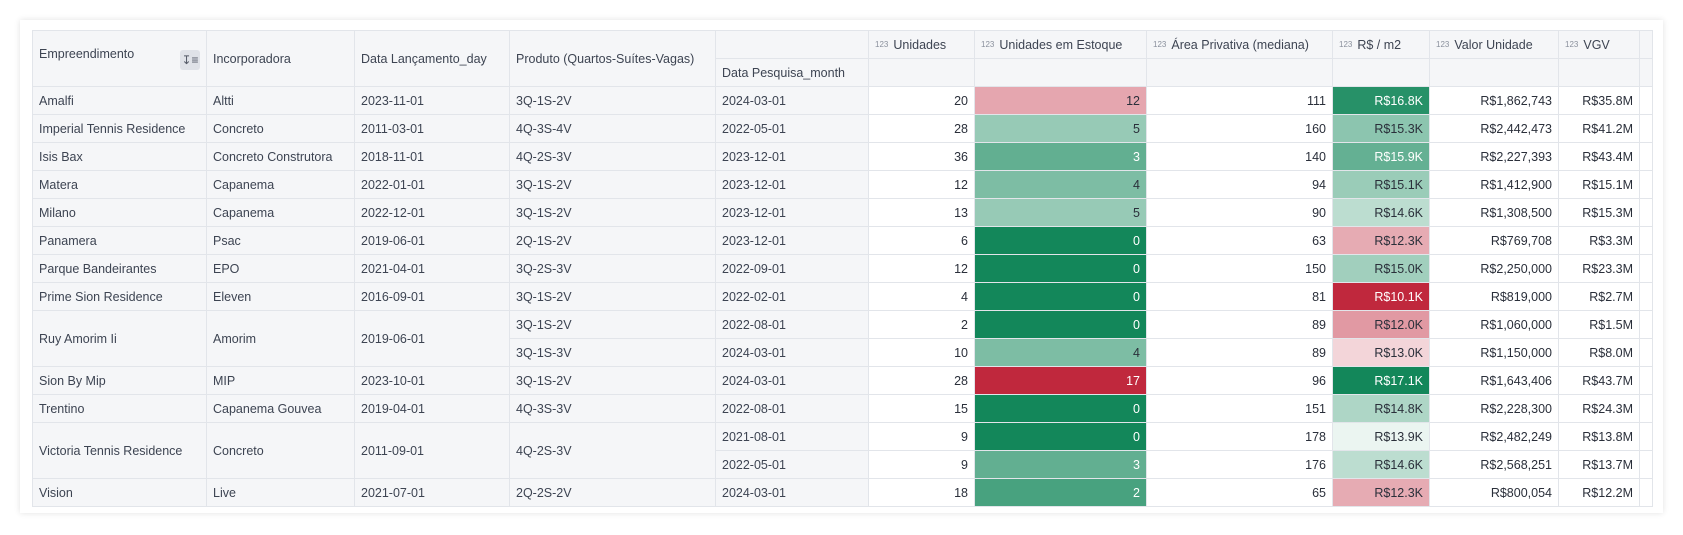 The image size is (1683, 535). What do you see at coordinates (1494, 352) in the screenshot?
I see `cell-valor-unidade: R$1,150,000` at bounding box center [1494, 352].